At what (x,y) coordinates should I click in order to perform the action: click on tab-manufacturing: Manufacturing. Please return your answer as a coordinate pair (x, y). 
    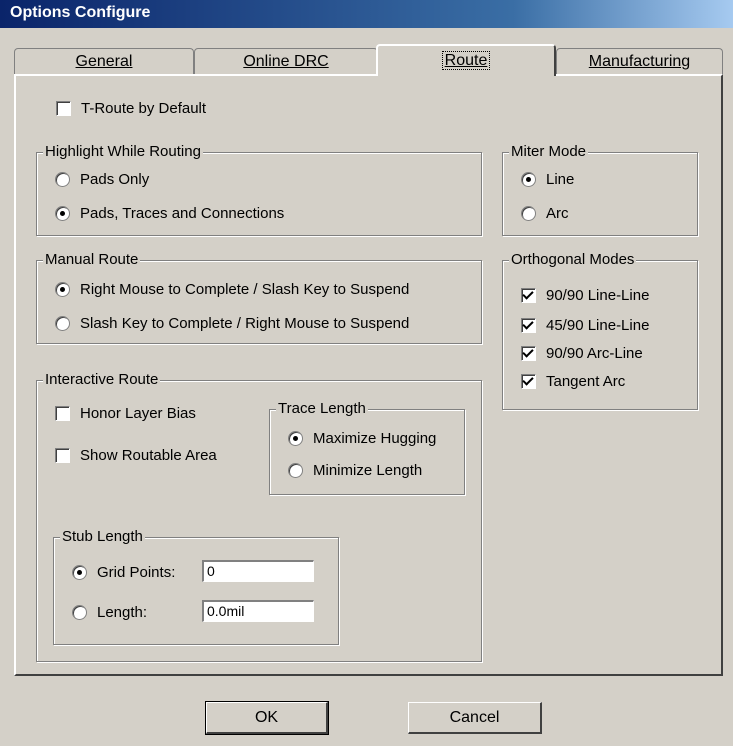
    Looking at the image, I should click on (639, 61).